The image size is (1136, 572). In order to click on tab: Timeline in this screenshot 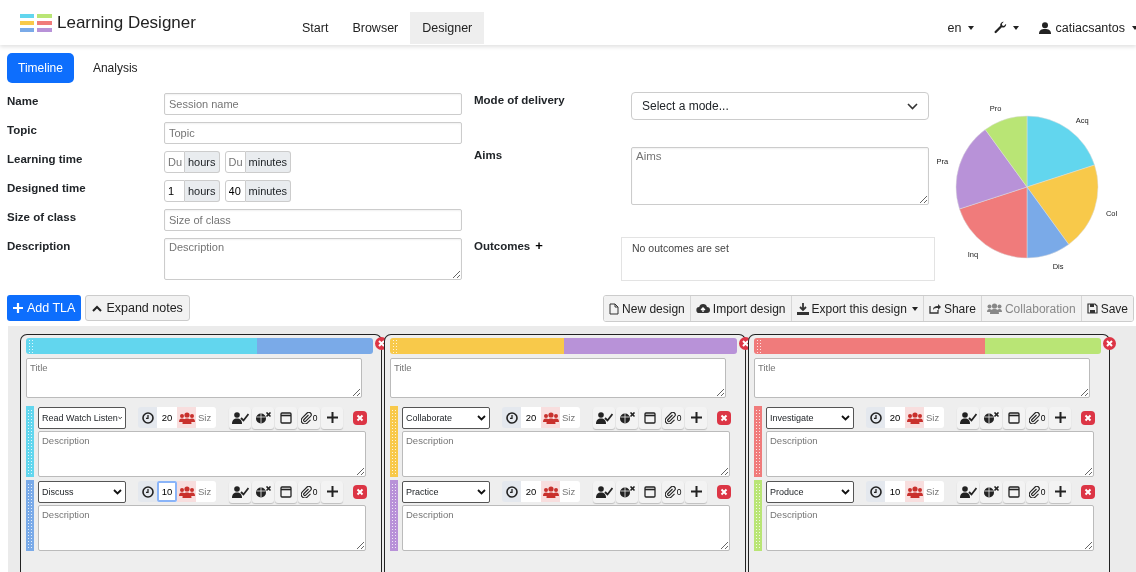, I will do `click(40, 68)`.